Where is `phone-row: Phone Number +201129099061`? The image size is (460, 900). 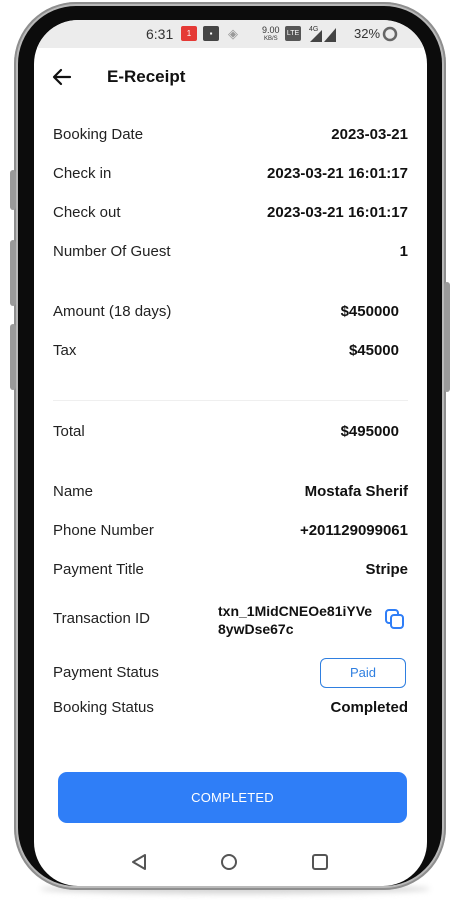
phone-row: Phone Number +201129099061 is located at coordinates (230, 533).